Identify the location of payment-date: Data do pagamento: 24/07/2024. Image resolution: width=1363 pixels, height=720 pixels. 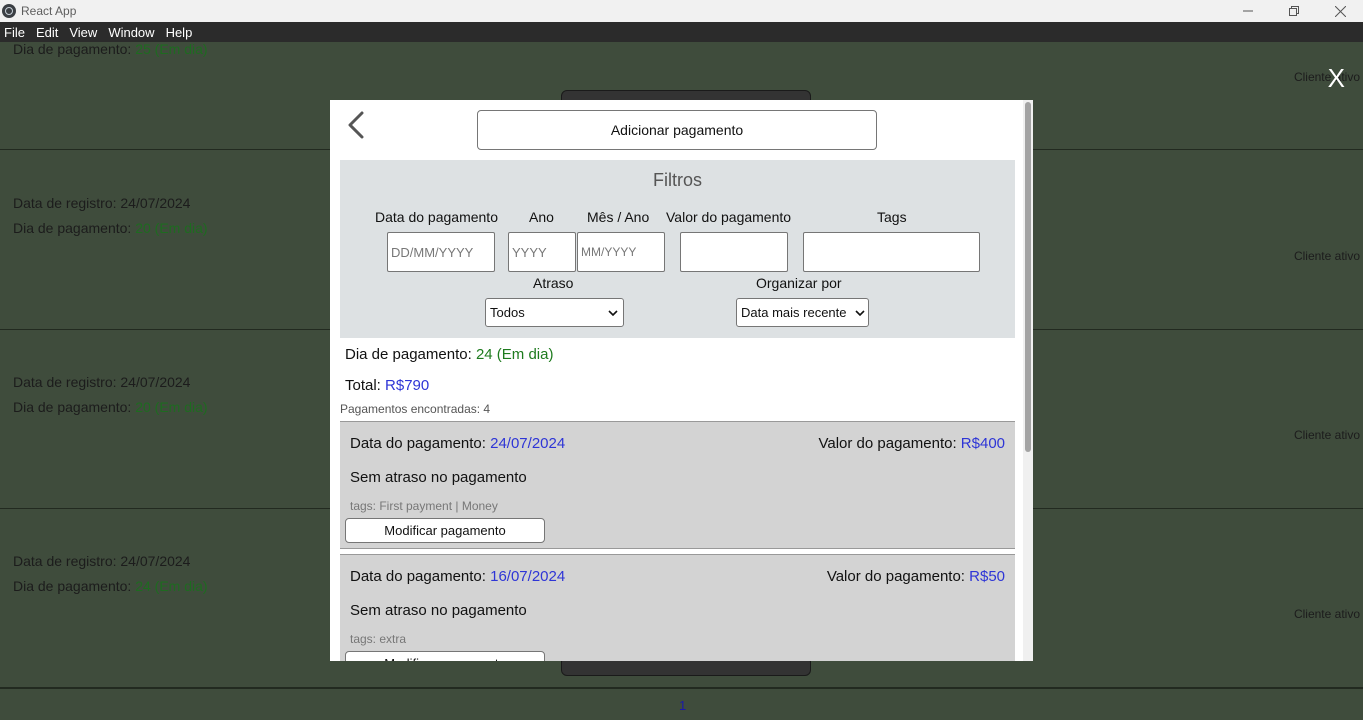
(457, 443).